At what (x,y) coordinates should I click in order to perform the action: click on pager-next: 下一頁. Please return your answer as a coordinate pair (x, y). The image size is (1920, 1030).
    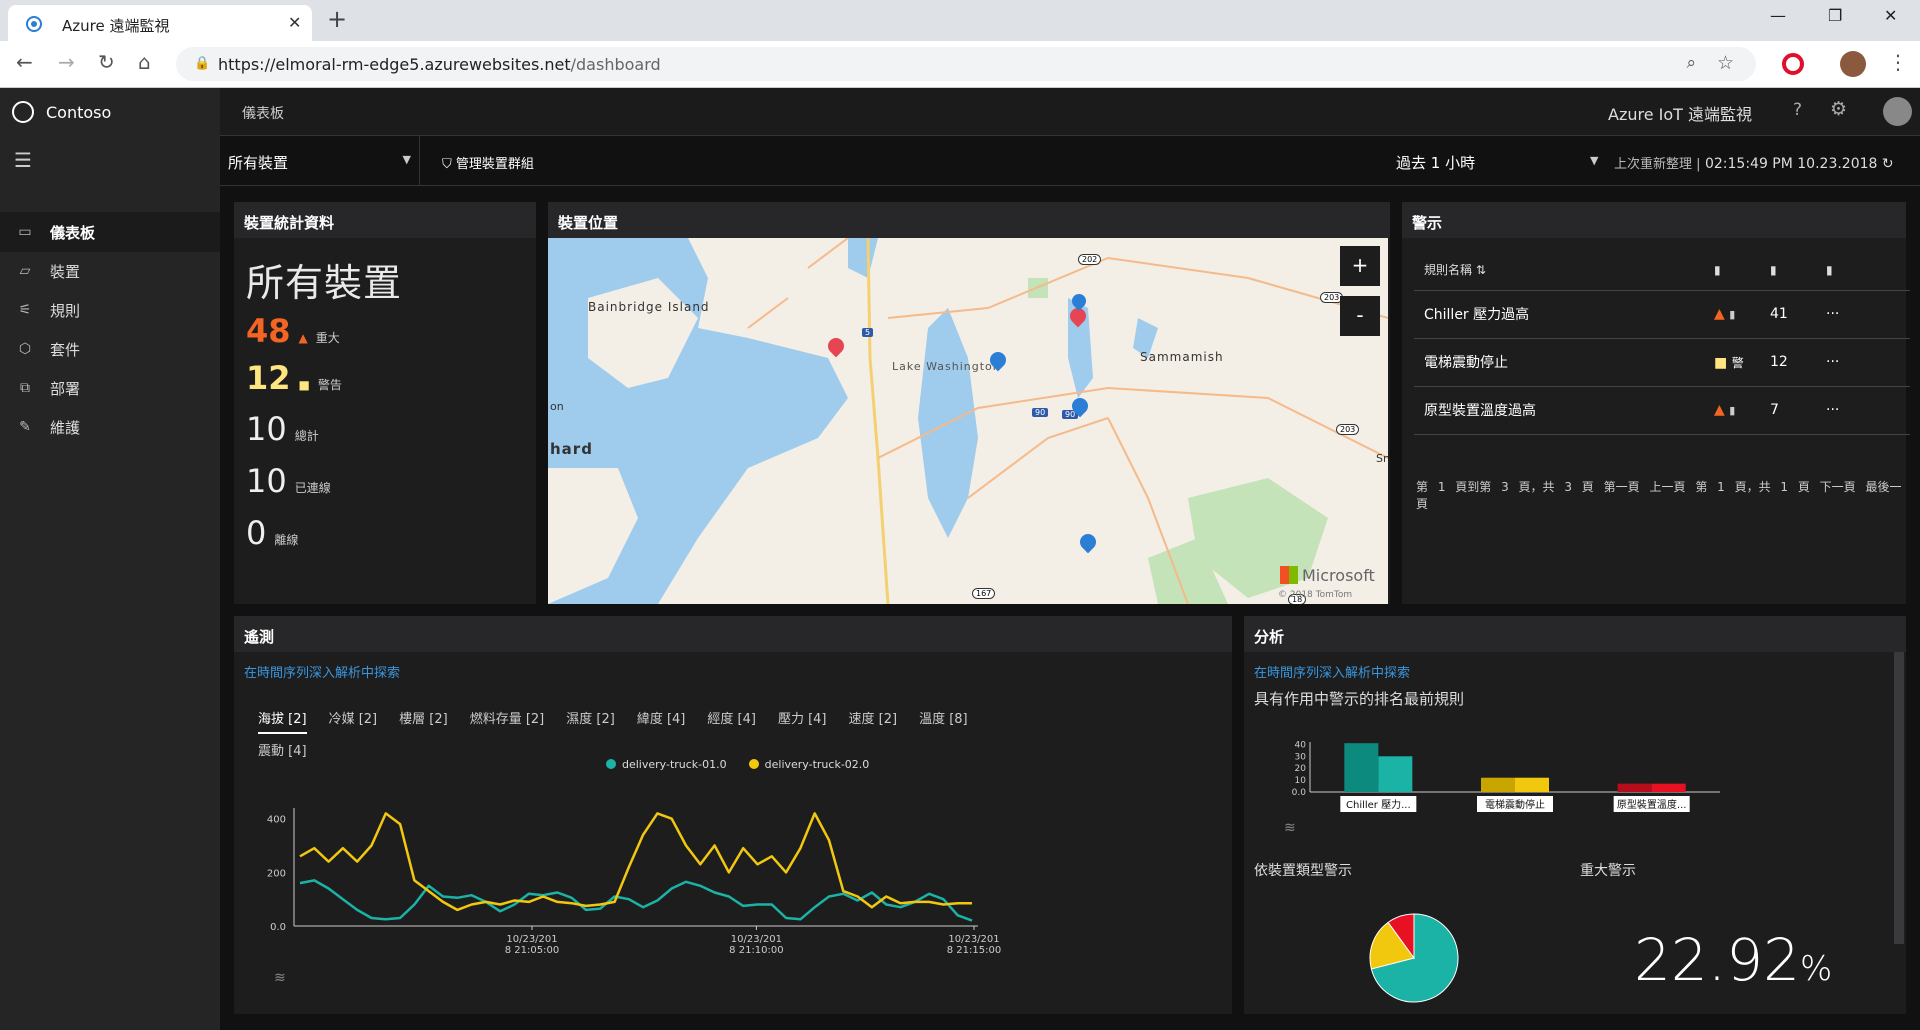
    Looking at the image, I should click on (1838, 487).